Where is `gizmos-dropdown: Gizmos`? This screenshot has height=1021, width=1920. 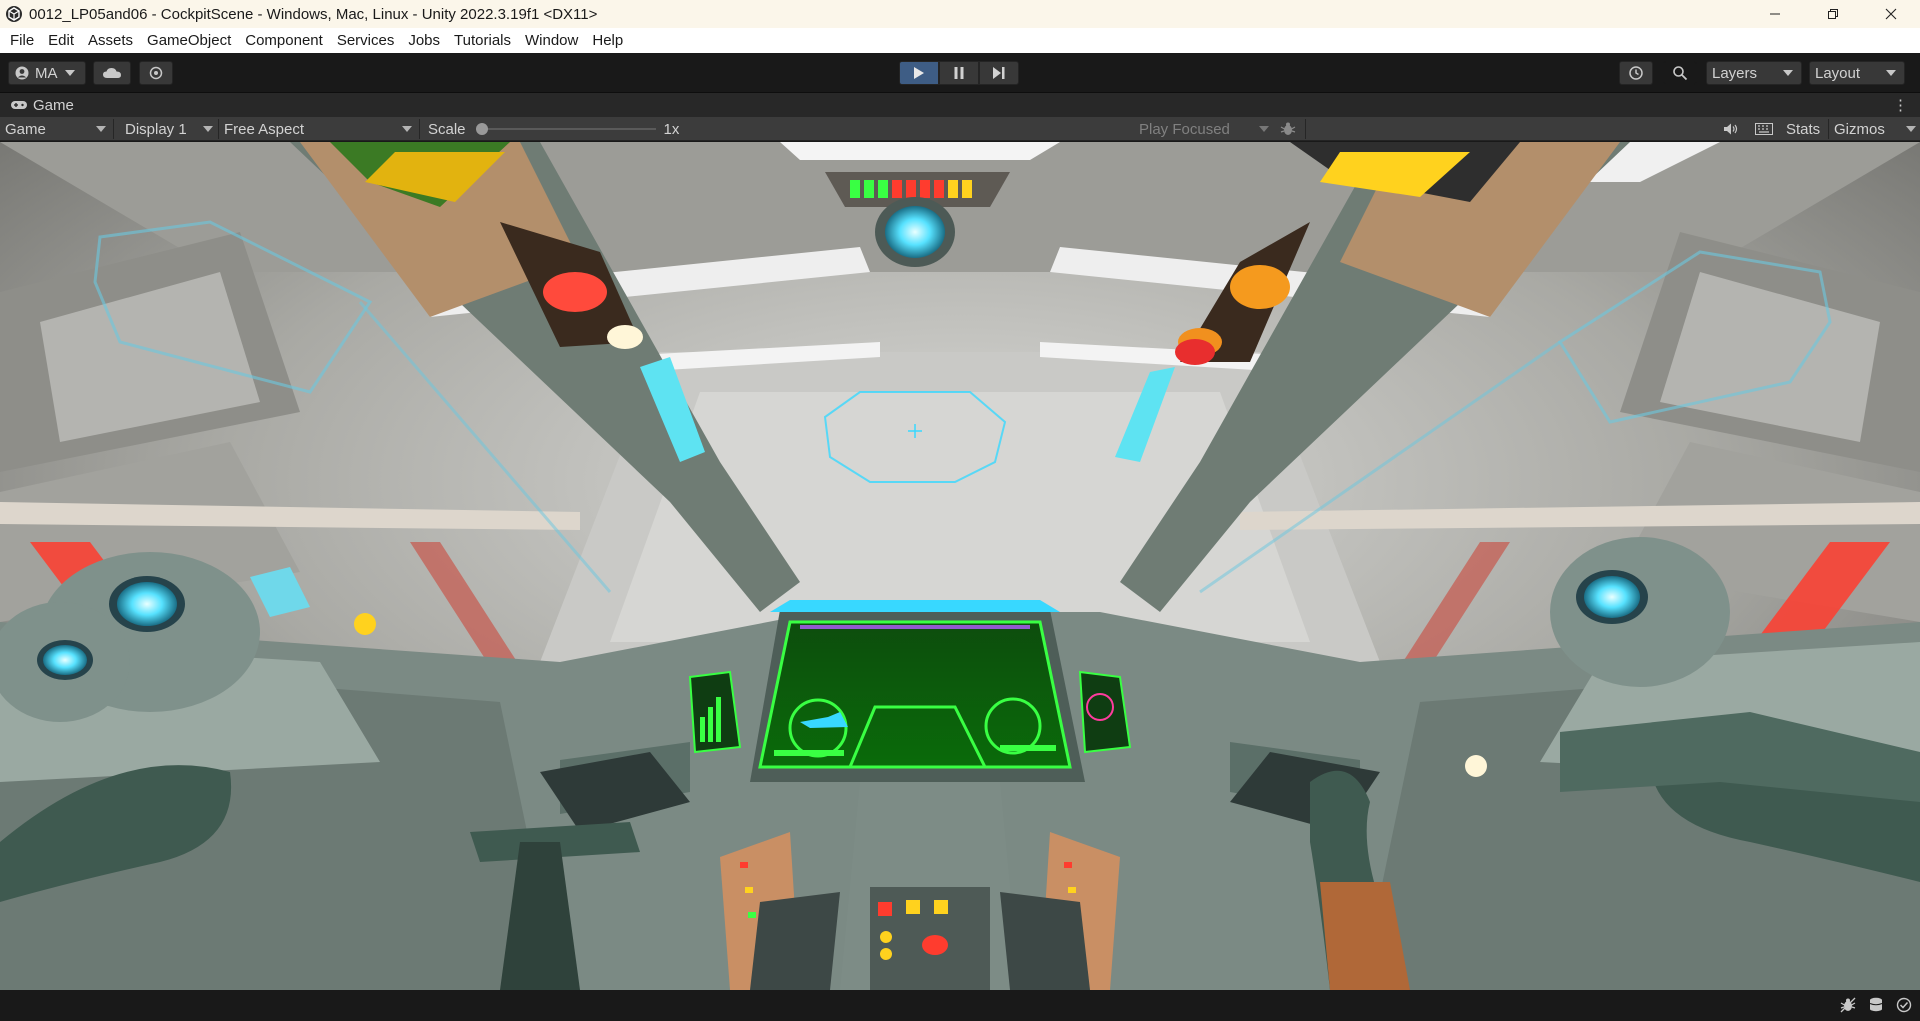 gizmos-dropdown: Gizmos is located at coordinates (1875, 129).